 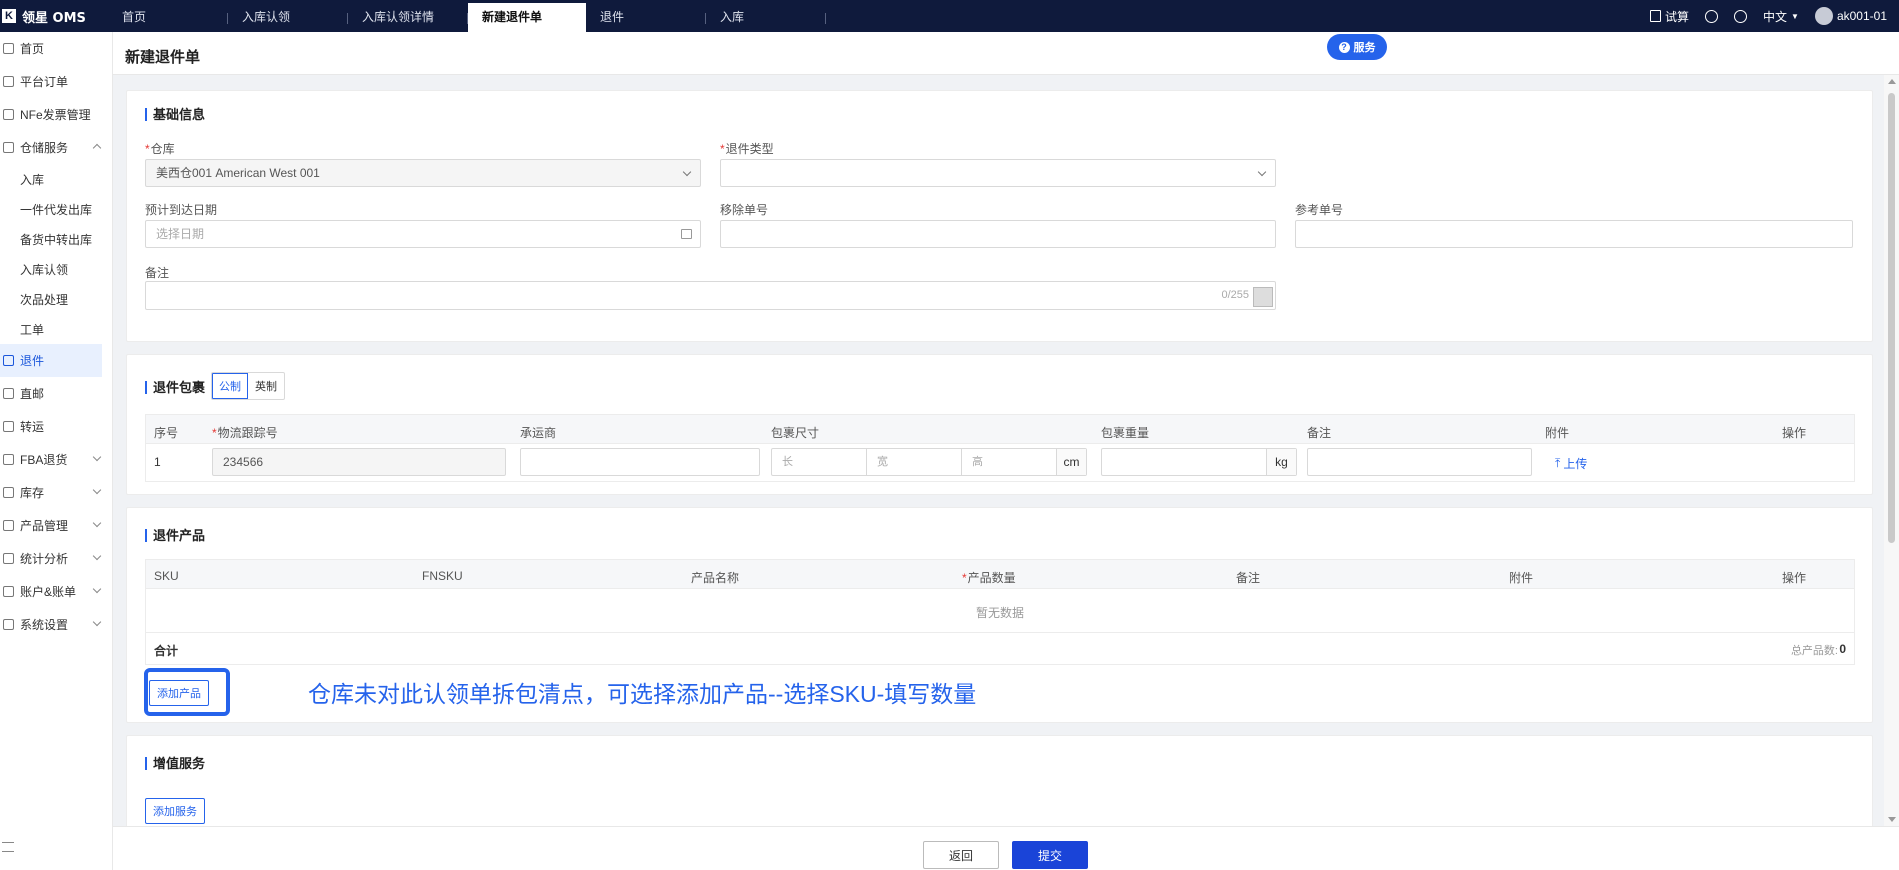 What do you see at coordinates (423, 234) in the screenshot?
I see `eta-date-picker: 选择日期` at bounding box center [423, 234].